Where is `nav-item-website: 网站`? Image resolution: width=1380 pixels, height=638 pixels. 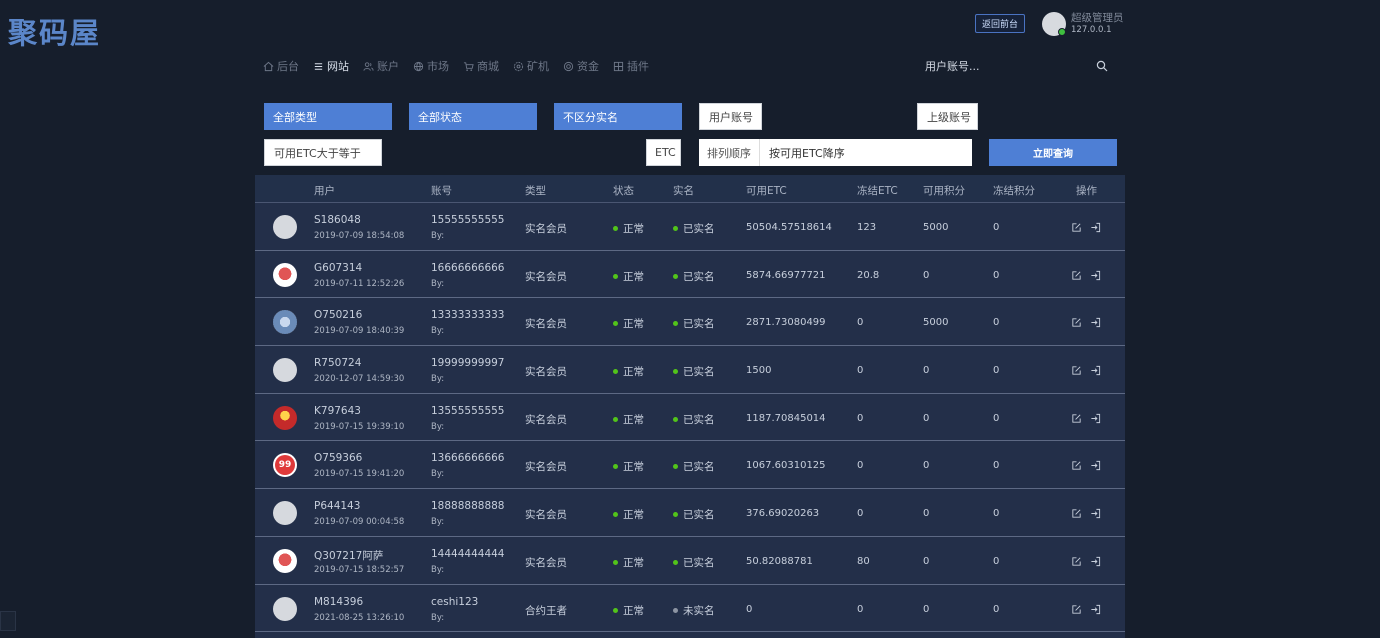 nav-item-website: 网站 is located at coordinates (331, 66).